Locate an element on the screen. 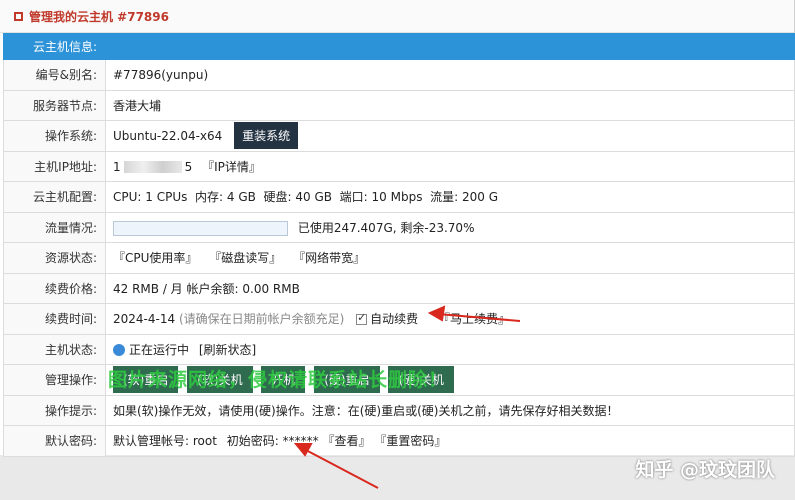 The width and height of the screenshot is (795, 500). traffic-usage-text: 已使用247.407G, 剩余-23.70% is located at coordinates (386, 227).